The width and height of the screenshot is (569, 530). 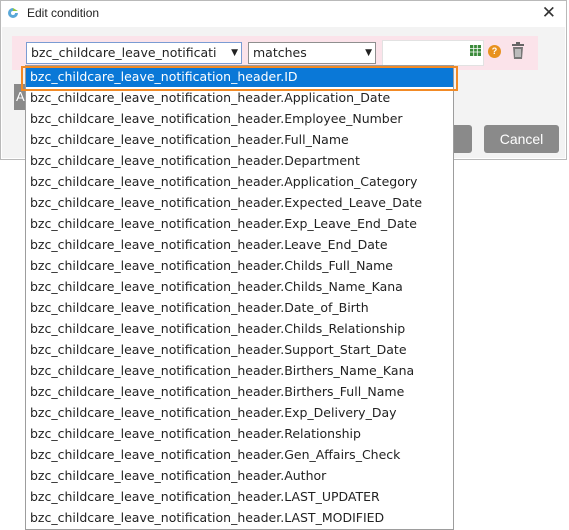 What do you see at coordinates (494, 51) in the screenshot?
I see `help-icon: ?` at bounding box center [494, 51].